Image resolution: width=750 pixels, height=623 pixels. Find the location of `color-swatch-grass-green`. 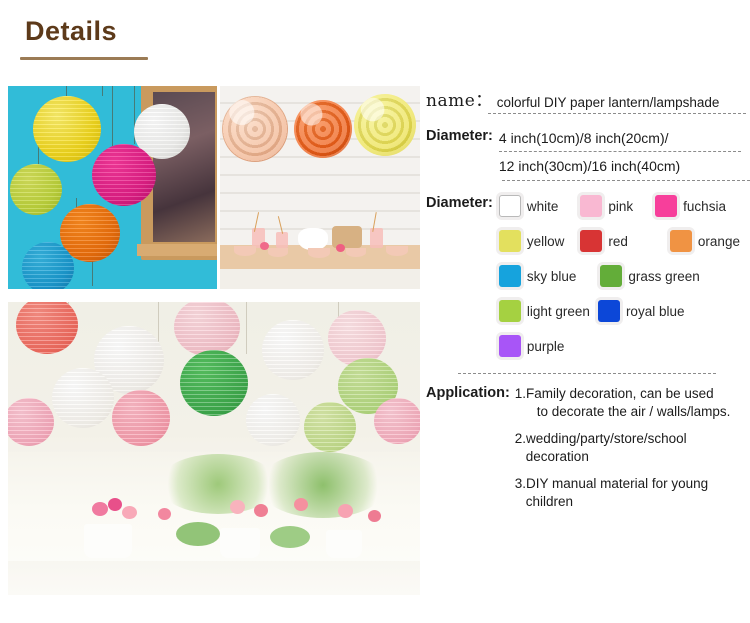

color-swatch-grass-green is located at coordinates (611, 276).